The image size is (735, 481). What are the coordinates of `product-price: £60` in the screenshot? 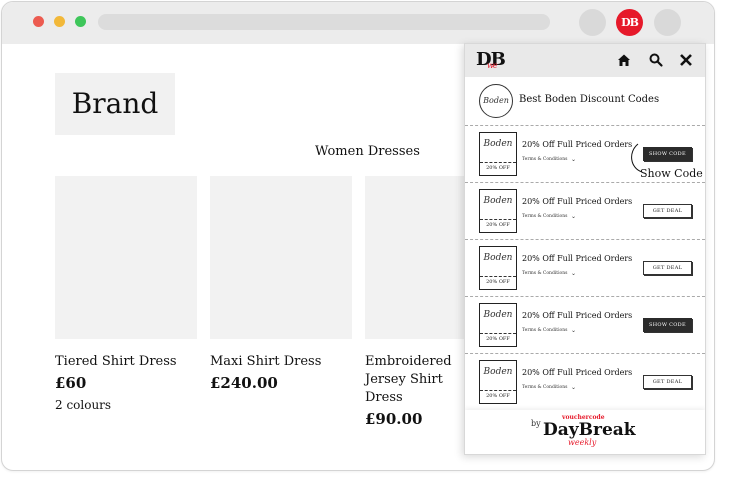 It's located at (71, 383).